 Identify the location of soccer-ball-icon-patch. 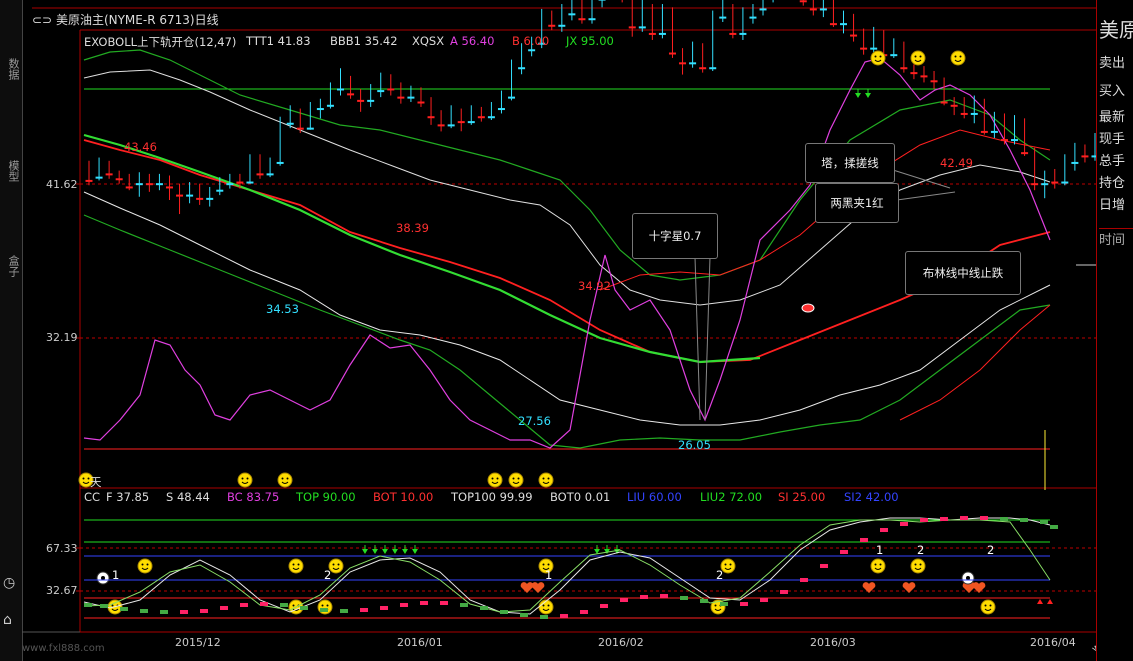
(968, 578).